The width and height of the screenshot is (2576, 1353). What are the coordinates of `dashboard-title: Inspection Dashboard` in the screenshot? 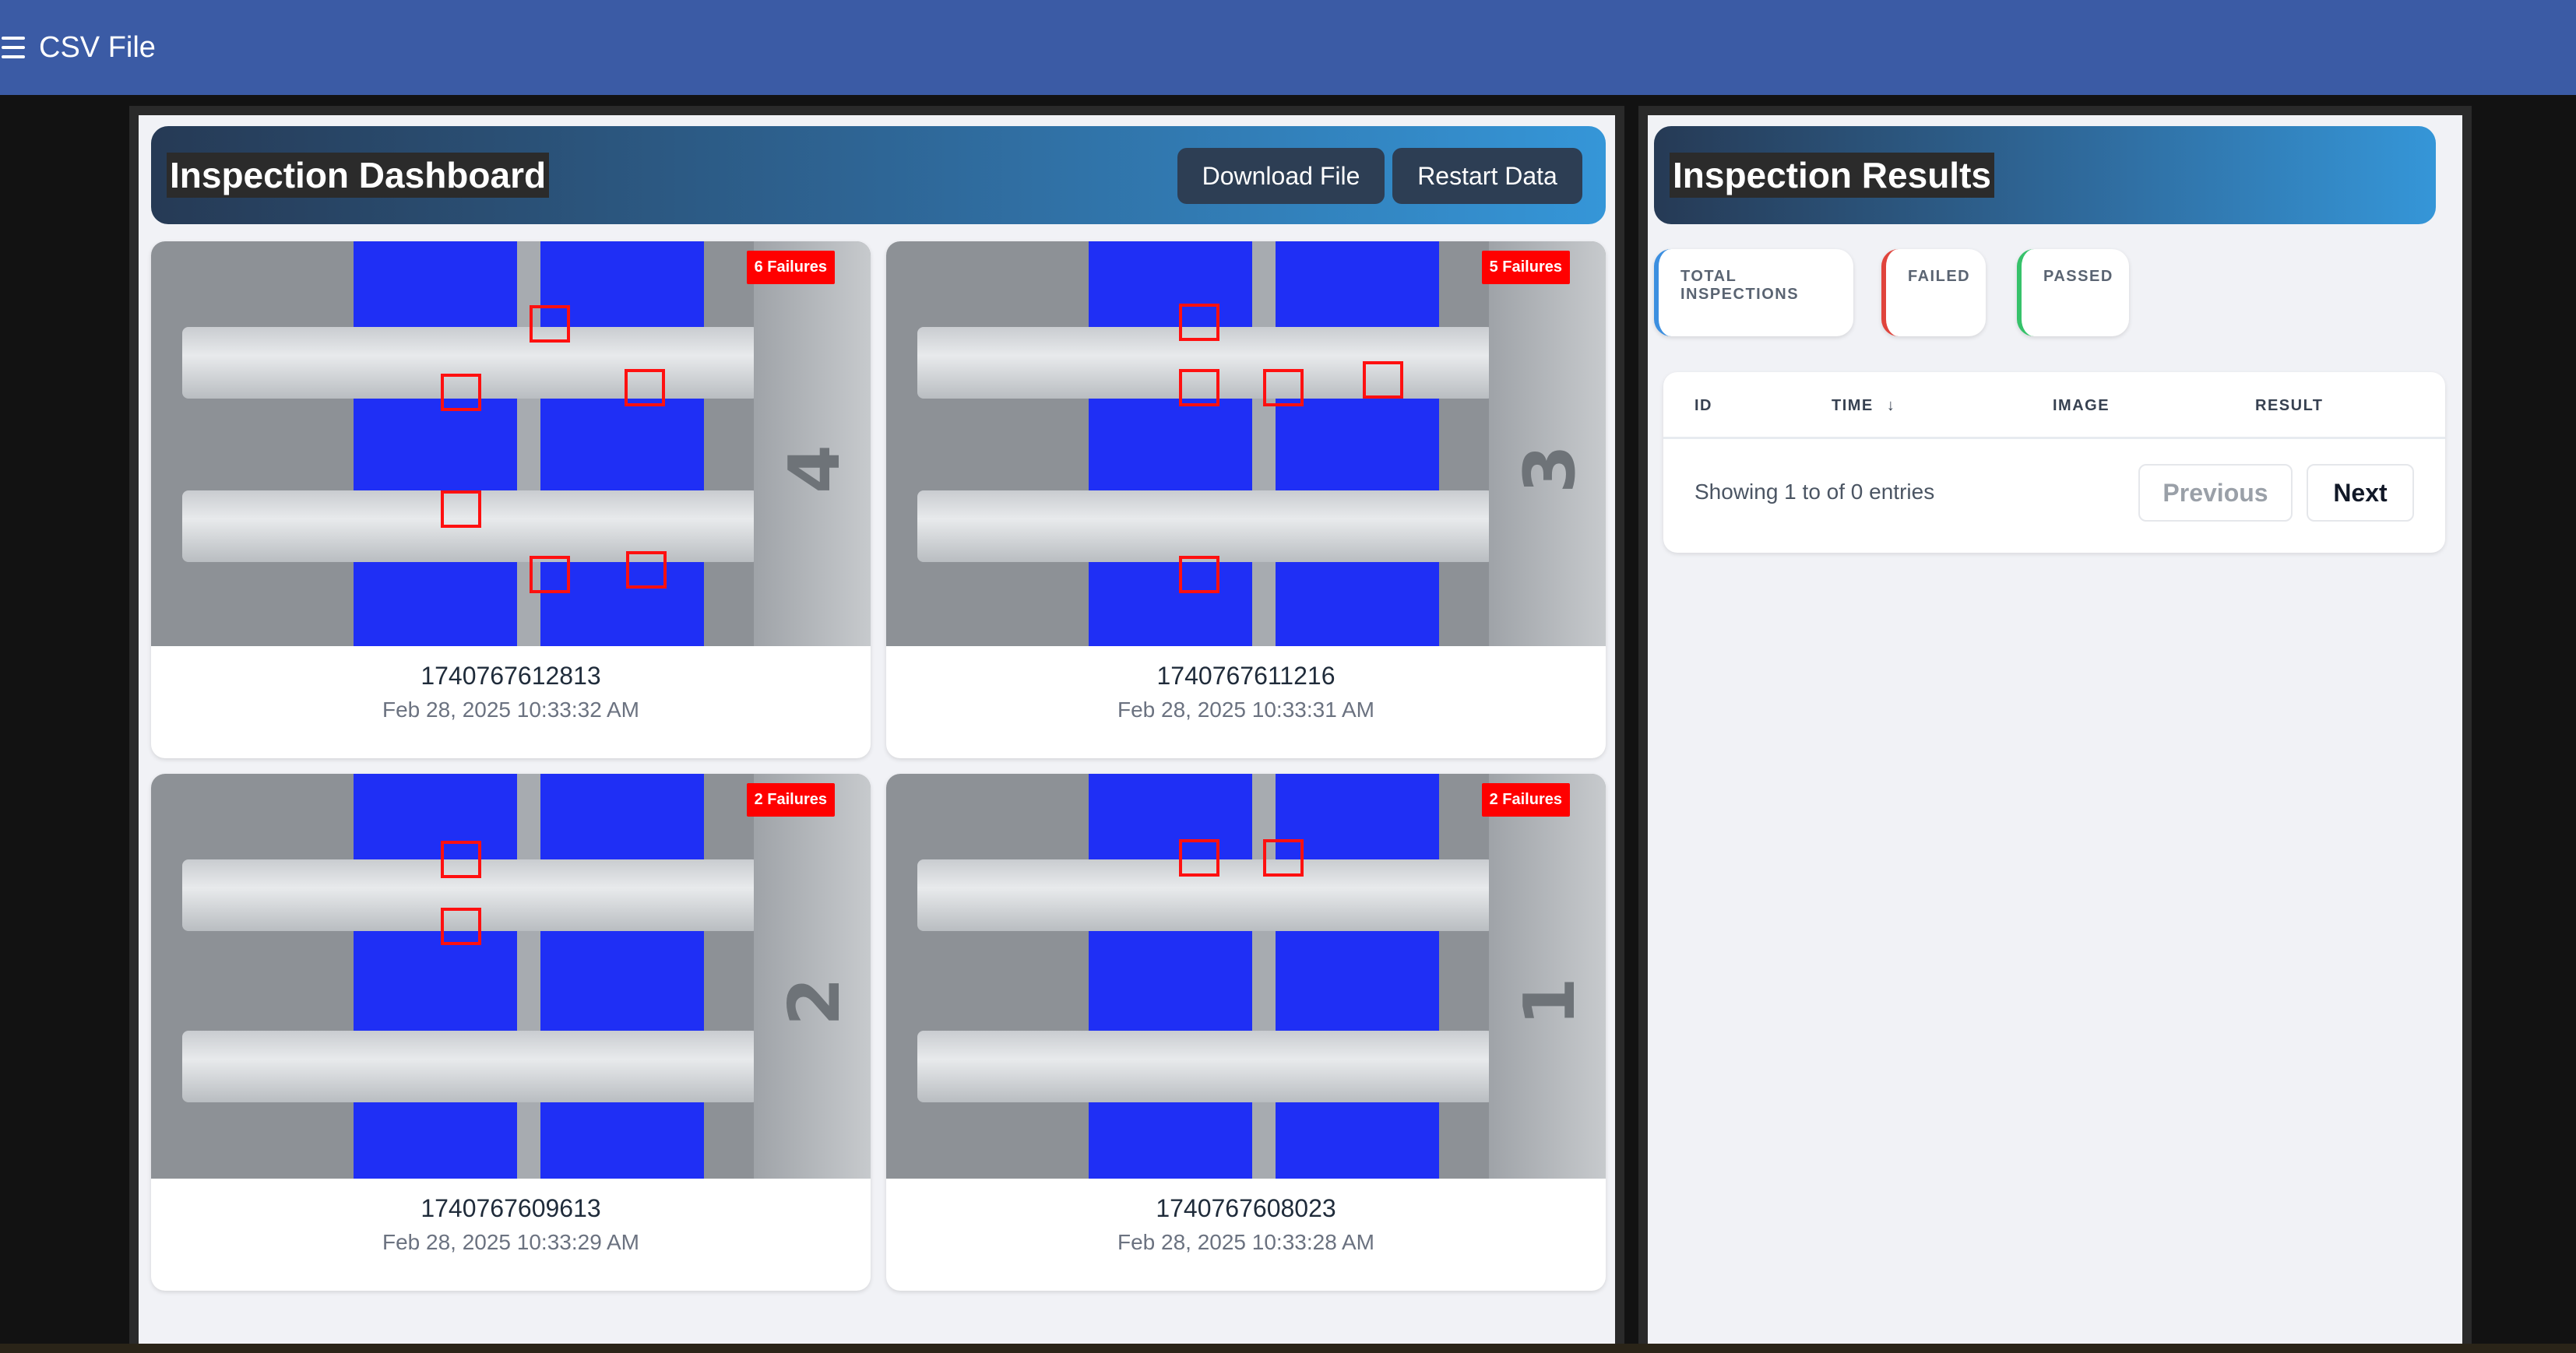 It's located at (358, 176).